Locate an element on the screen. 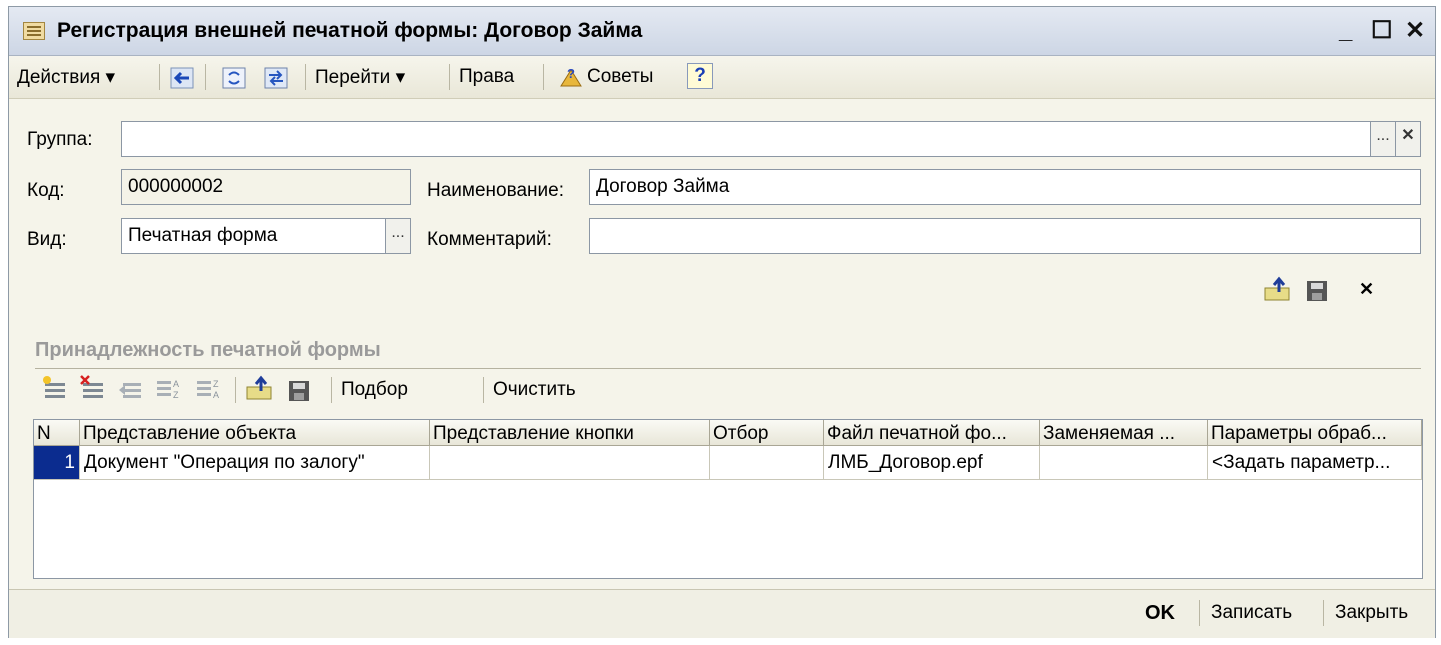  section-divider is located at coordinates (728, 368).